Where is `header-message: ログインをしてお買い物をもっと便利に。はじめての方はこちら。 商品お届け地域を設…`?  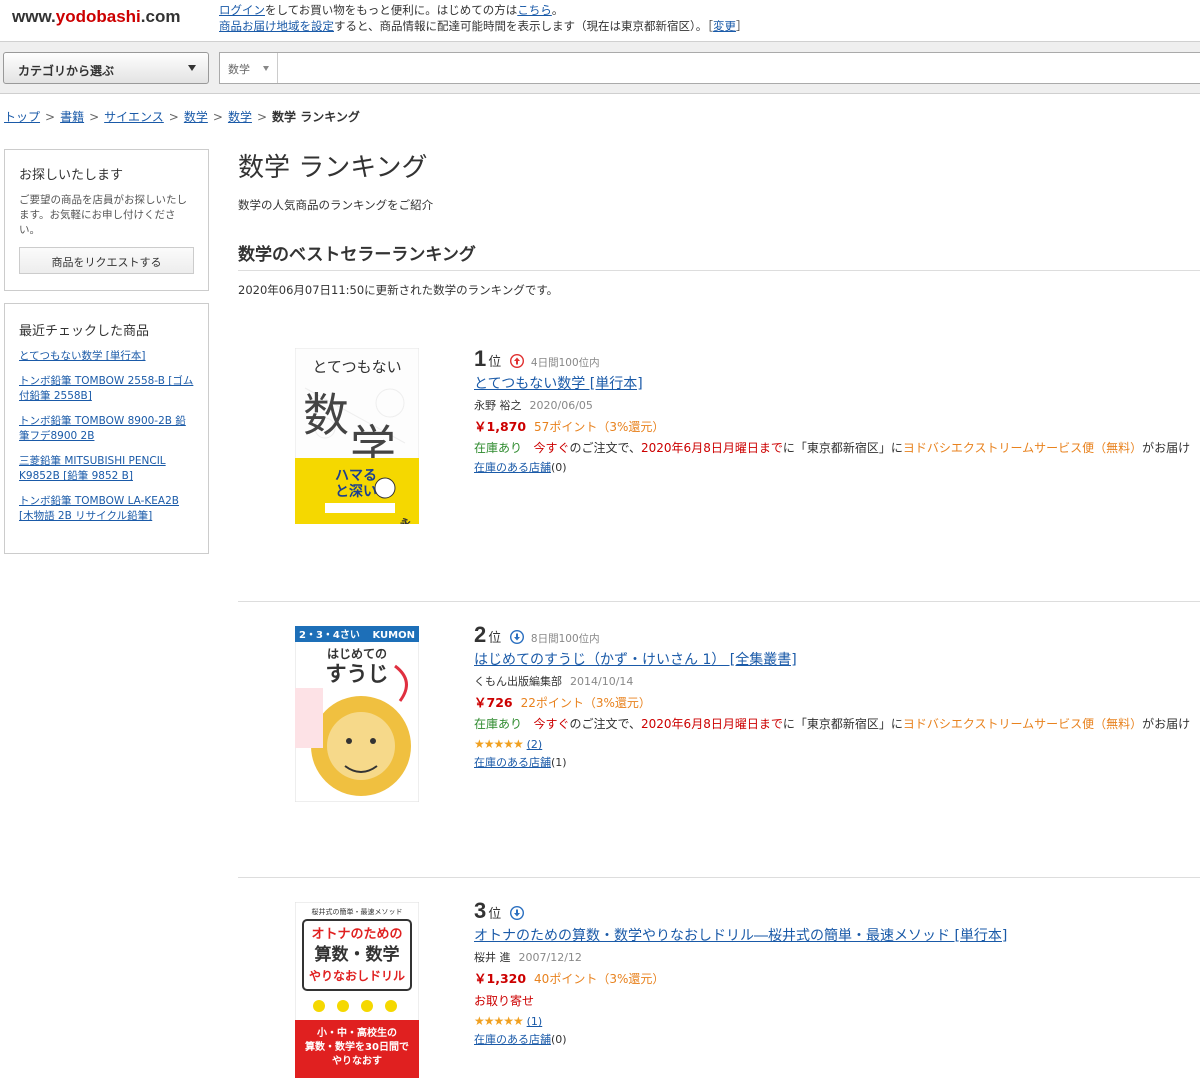 header-message: ログインをしてお買い物をもっと便利に。はじめての方はこちら。 商品お届け地域を設… is located at coordinates (483, 18).